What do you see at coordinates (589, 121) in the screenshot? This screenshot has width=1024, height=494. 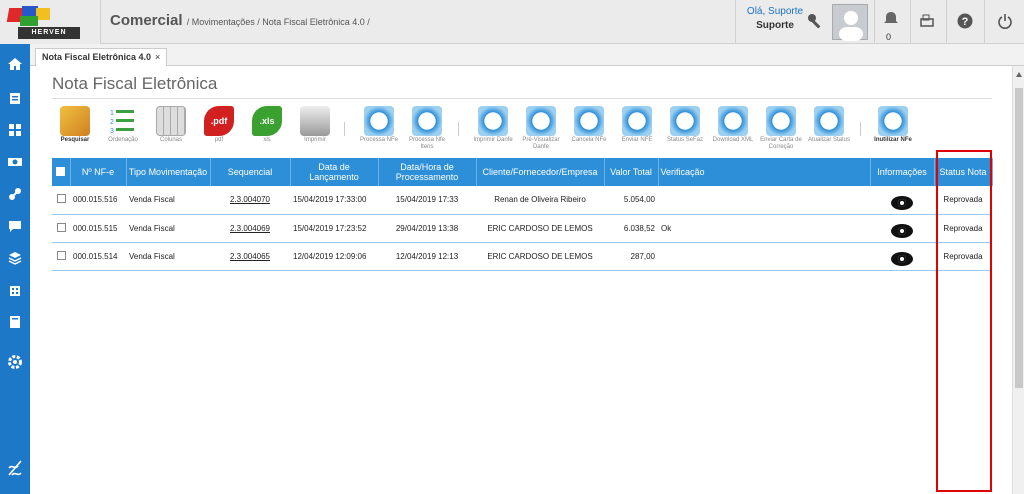 I see `nfe-cancel-icon` at bounding box center [589, 121].